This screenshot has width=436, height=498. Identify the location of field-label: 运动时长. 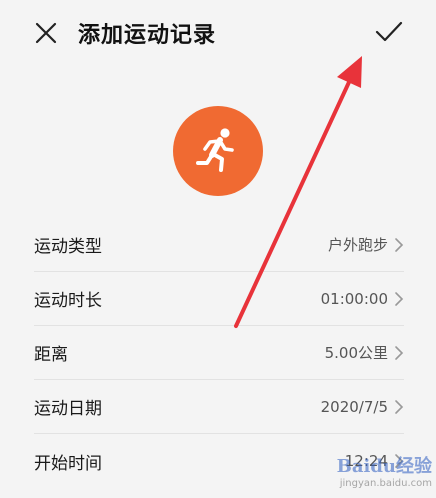
(68, 301).